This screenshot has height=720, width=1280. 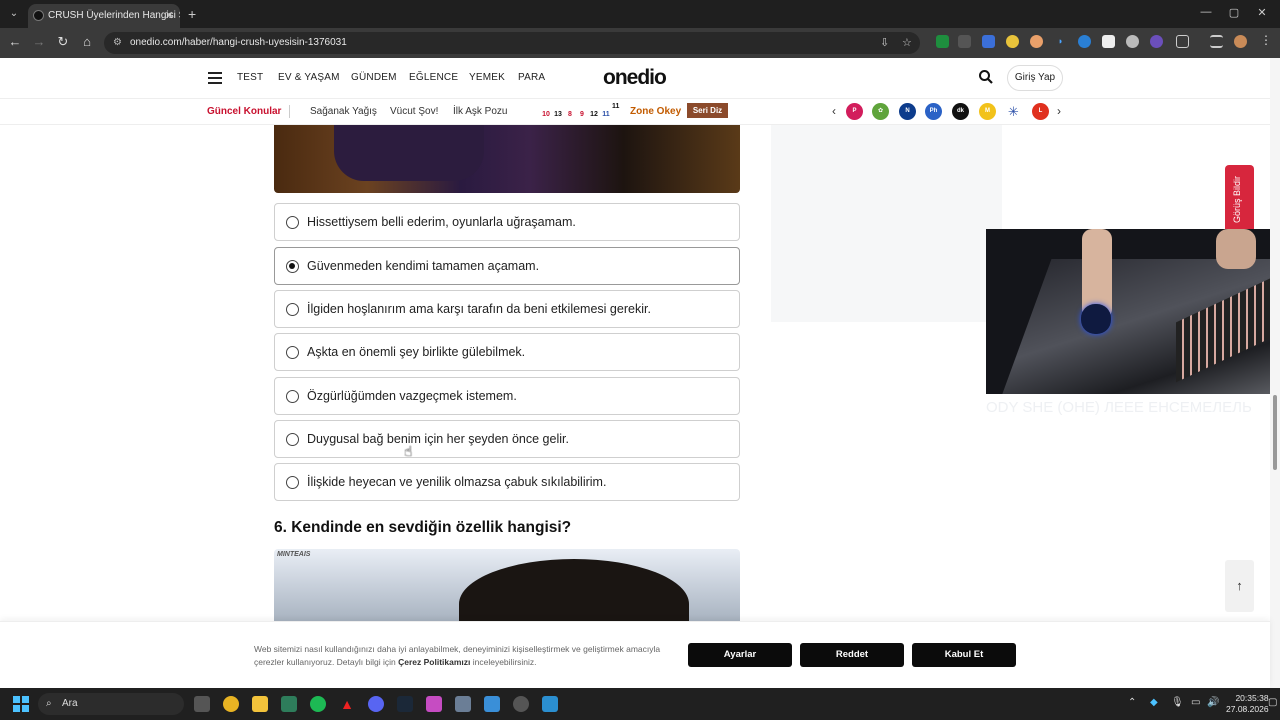 What do you see at coordinates (260, 704) in the screenshot?
I see `file-explorer-icon` at bounding box center [260, 704].